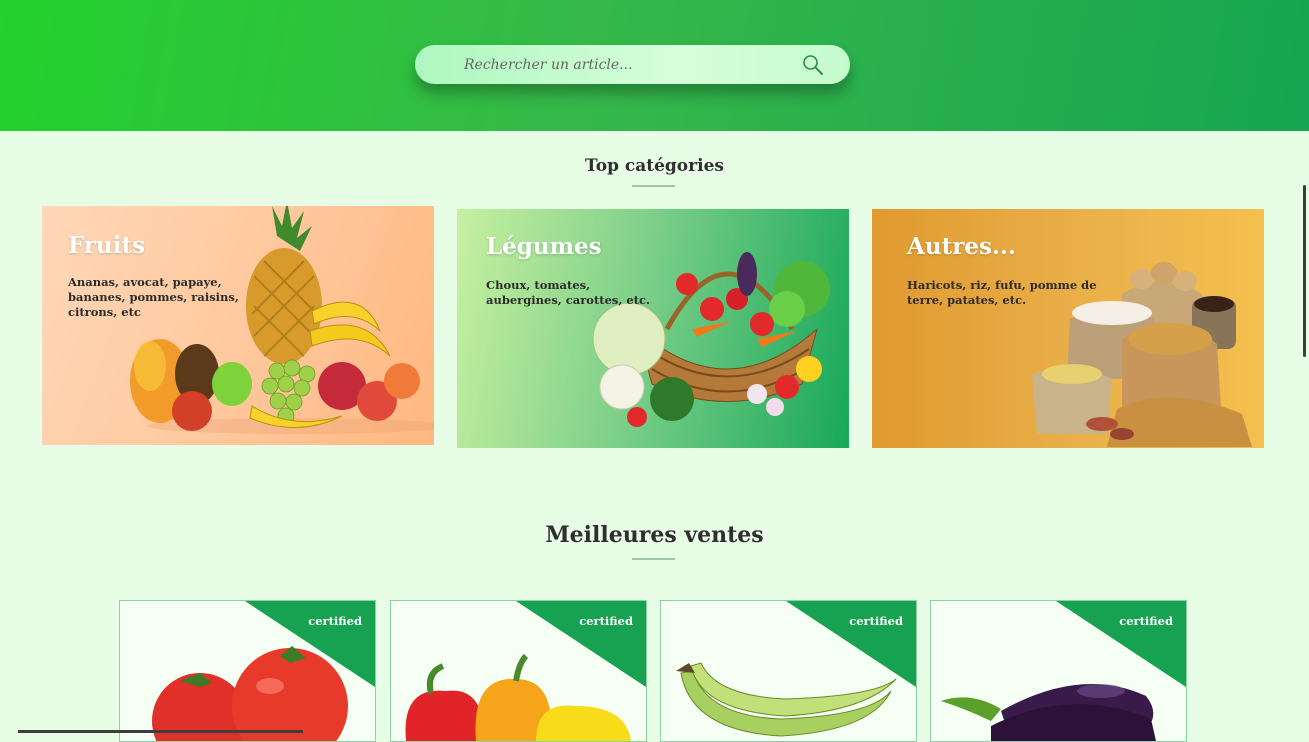 This screenshot has height=742, width=1309. Describe the element at coordinates (1304, 271) in the screenshot. I see `scrollbar` at that location.